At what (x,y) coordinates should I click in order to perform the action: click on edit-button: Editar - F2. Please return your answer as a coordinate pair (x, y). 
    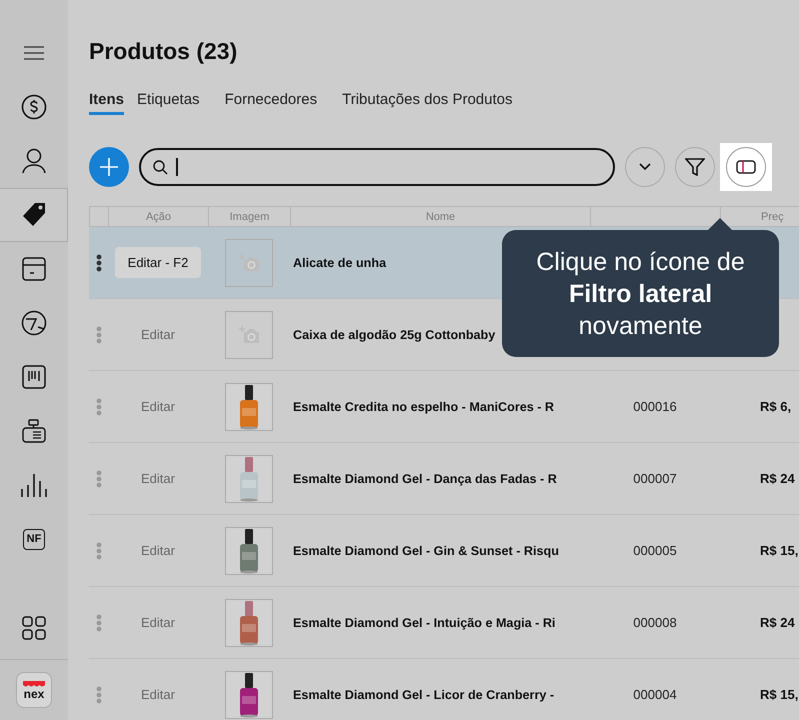
    Looking at the image, I should click on (158, 262).